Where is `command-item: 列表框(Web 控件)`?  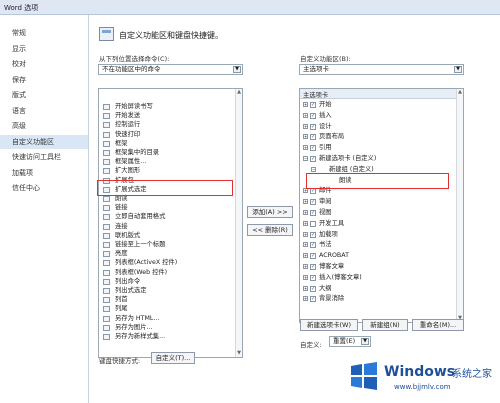 command-item: 列表框(Web 控件) is located at coordinates (167, 273).